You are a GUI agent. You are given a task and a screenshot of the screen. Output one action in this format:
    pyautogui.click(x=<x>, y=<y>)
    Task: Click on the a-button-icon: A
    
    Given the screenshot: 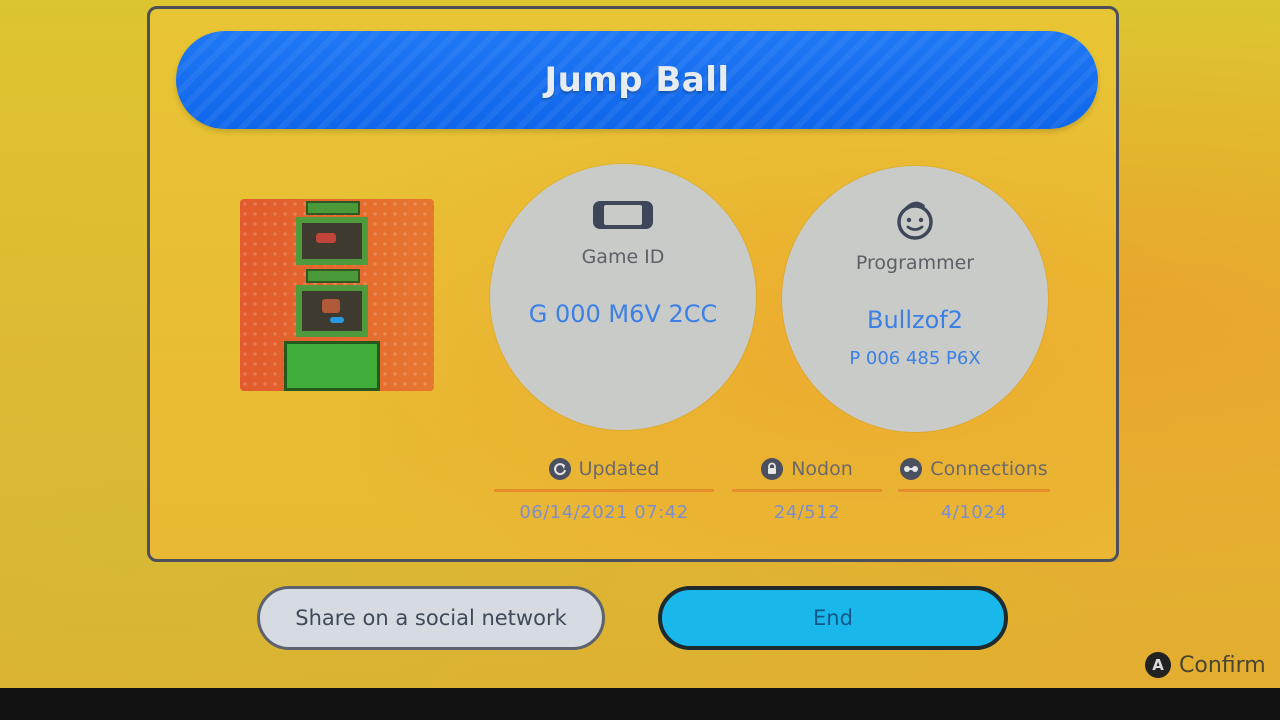 What is the action you would take?
    pyautogui.click(x=1158, y=665)
    